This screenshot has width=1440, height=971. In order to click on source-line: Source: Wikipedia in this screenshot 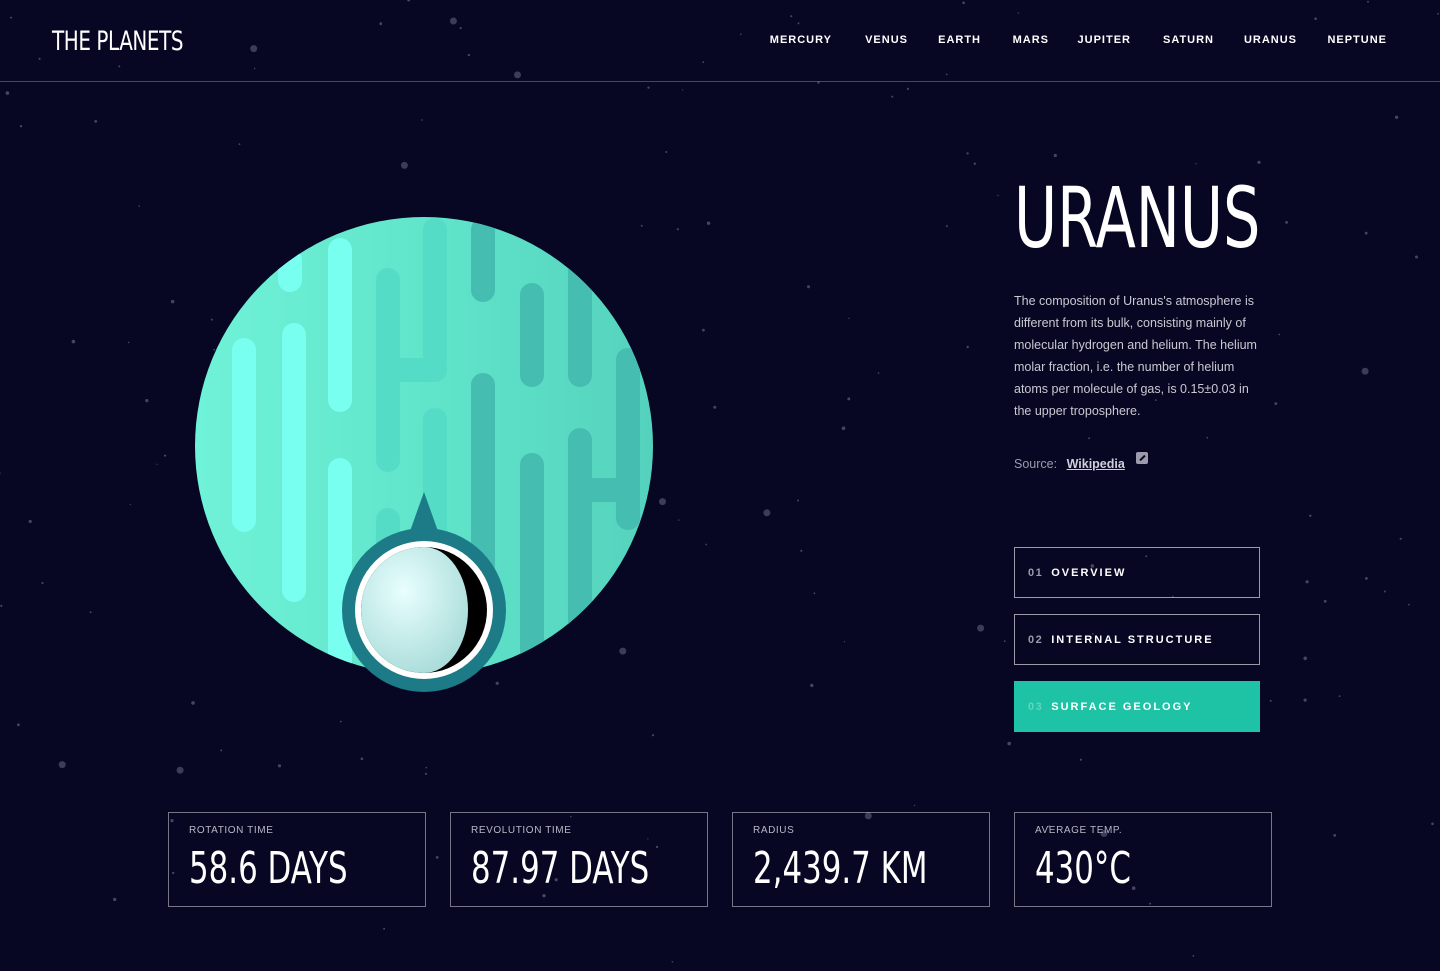, I will do `click(1081, 461)`.